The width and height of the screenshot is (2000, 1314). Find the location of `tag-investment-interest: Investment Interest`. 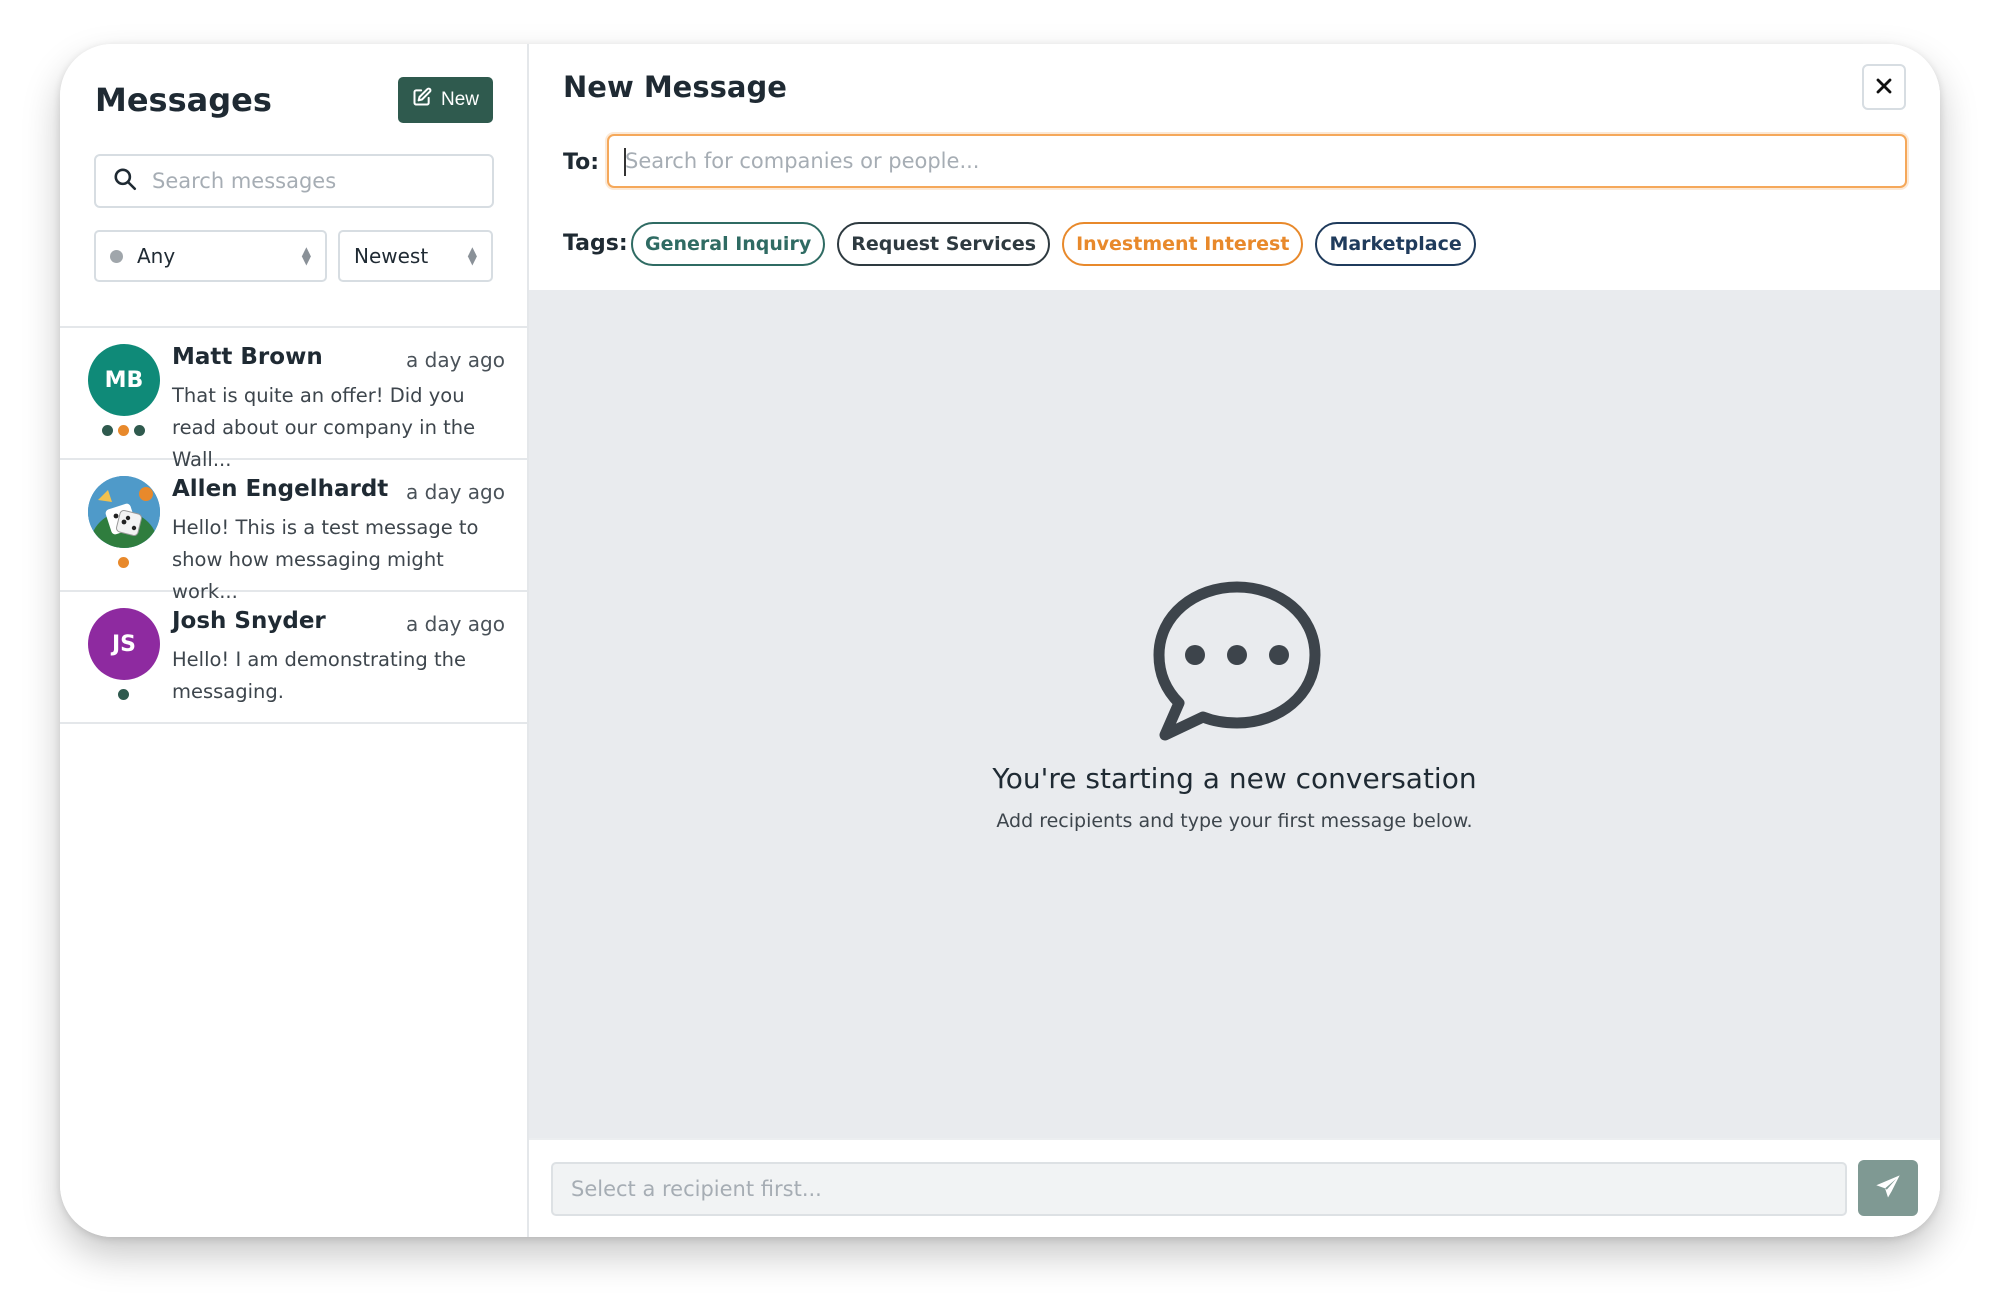

tag-investment-interest: Investment Interest is located at coordinates (1183, 244).